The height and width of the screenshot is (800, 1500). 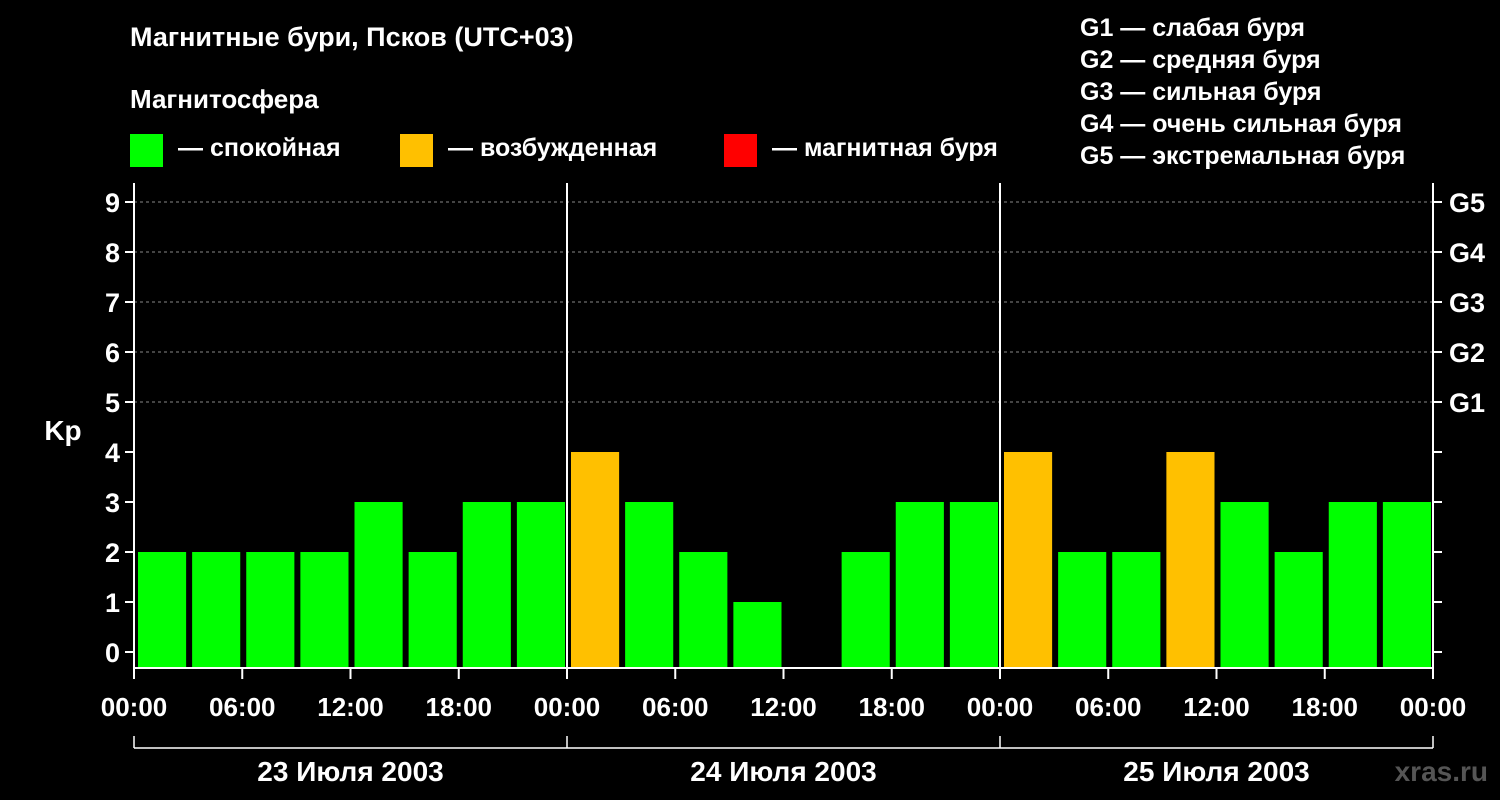 What do you see at coordinates (134, 707) in the screenshot?
I see `x-tick-label-0: 00:00` at bounding box center [134, 707].